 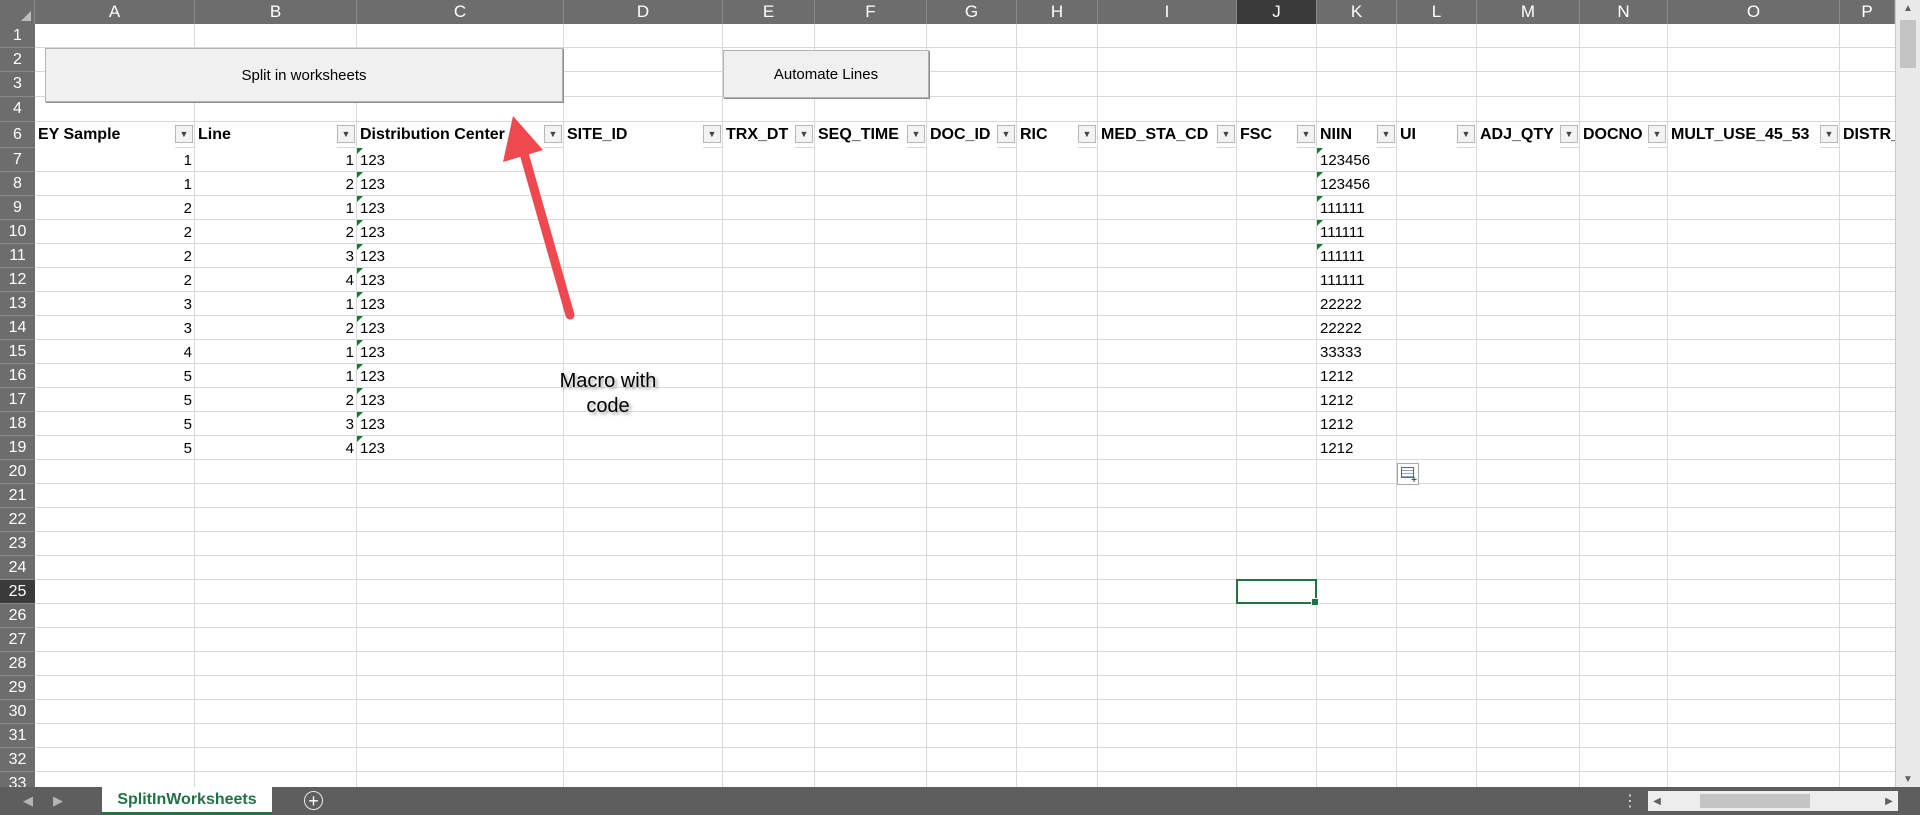 What do you see at coordinates (17, 304) in the screenshot?
I see `row-header-13: 13` at bounding box center [17, 304].